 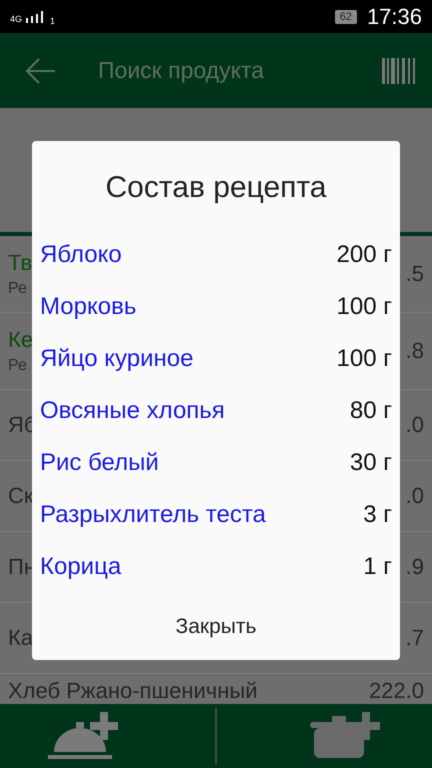 I want to click on sim-number: 1, so click(x=53, y=21).